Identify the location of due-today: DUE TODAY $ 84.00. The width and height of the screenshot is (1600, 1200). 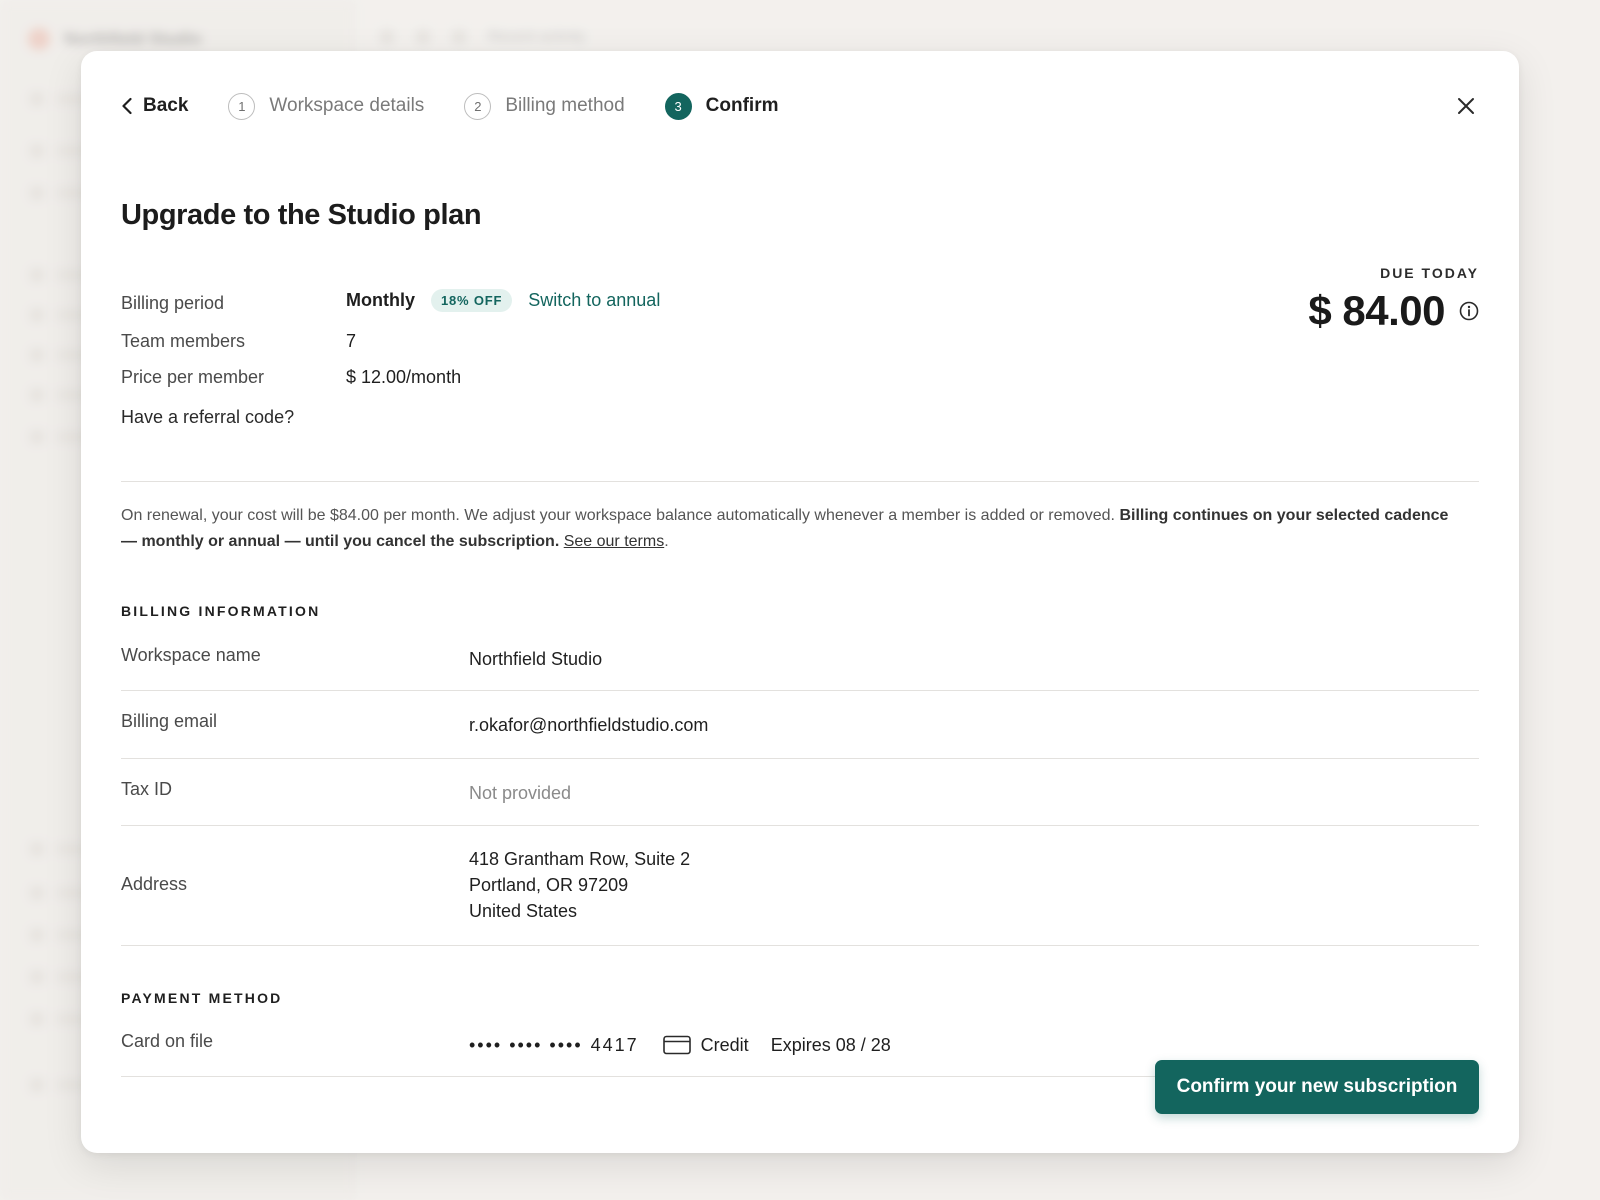
(1393, 300).